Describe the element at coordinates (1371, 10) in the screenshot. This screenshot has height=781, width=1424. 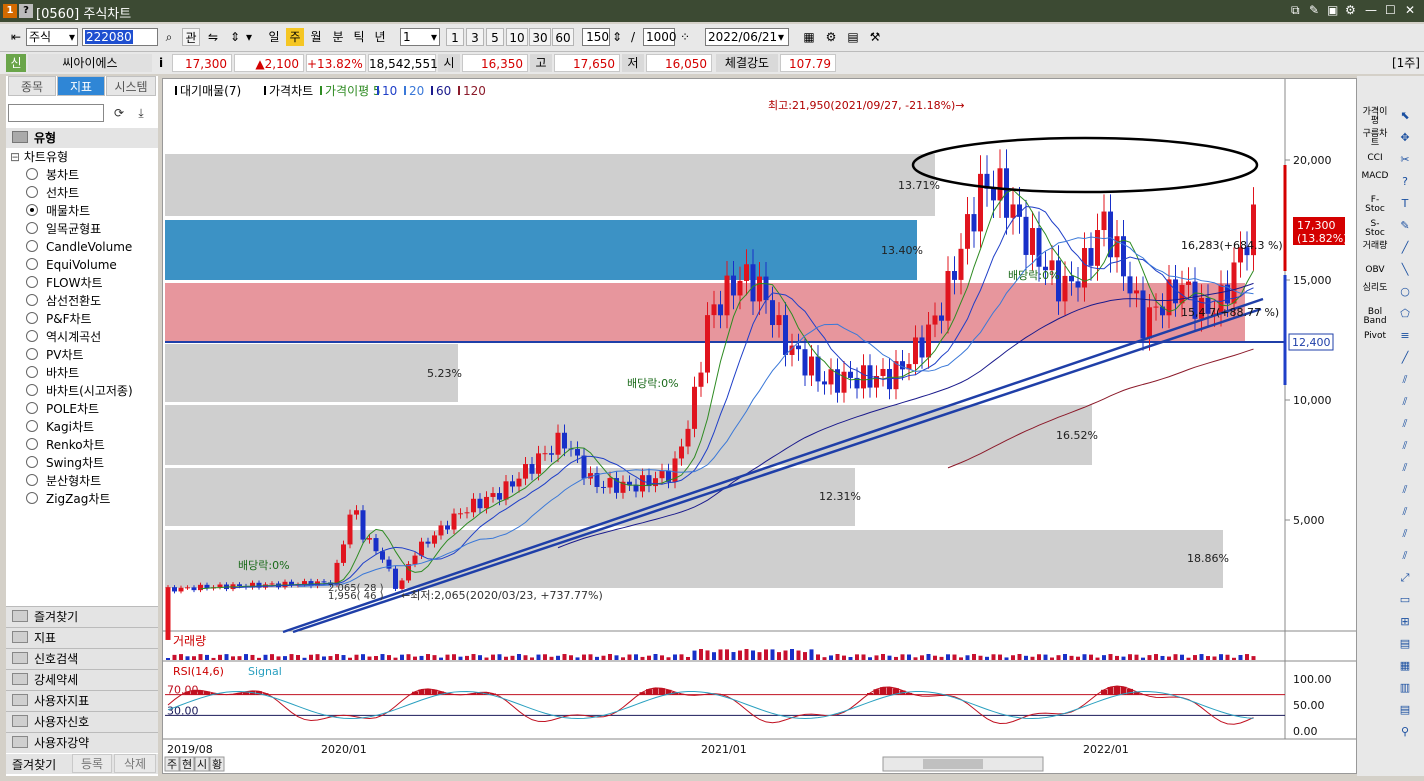
I see `minimize-icon: —` at that location.